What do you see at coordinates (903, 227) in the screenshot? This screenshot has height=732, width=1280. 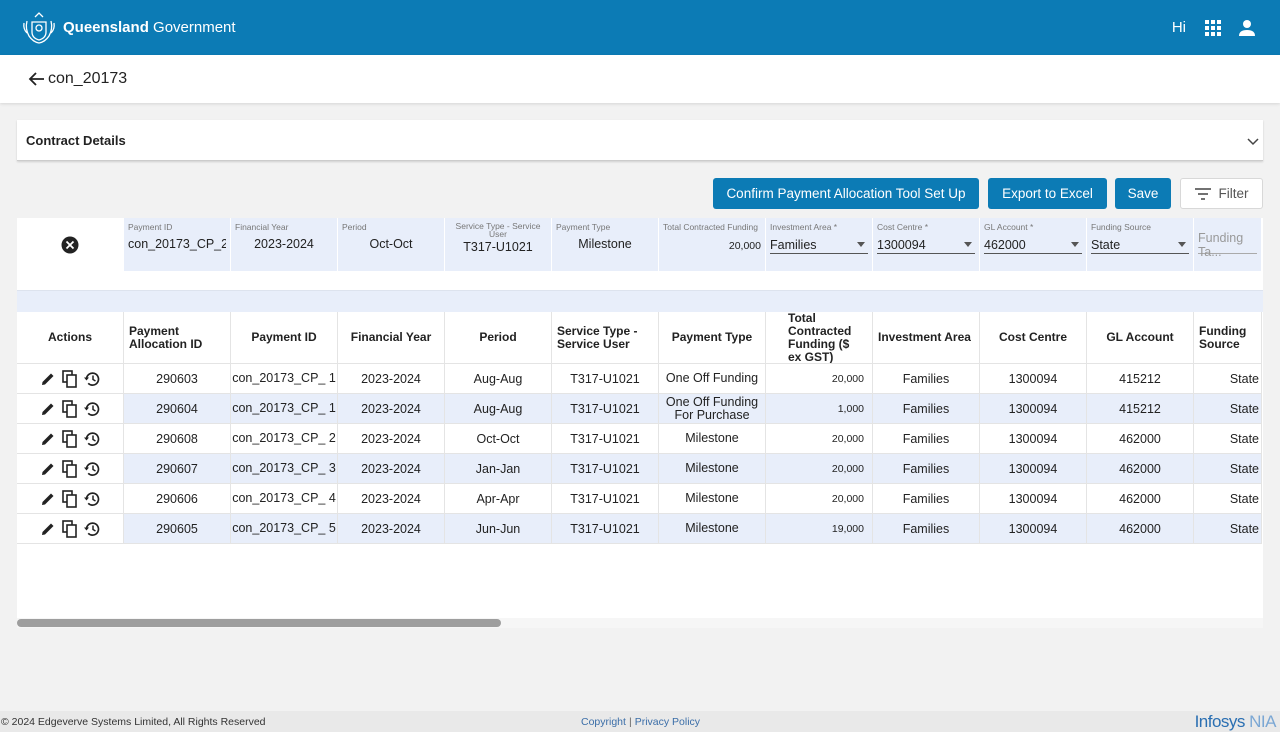 I see `edit-cost-centre-label: Cost Centre *` at bounding box center [903, 227].